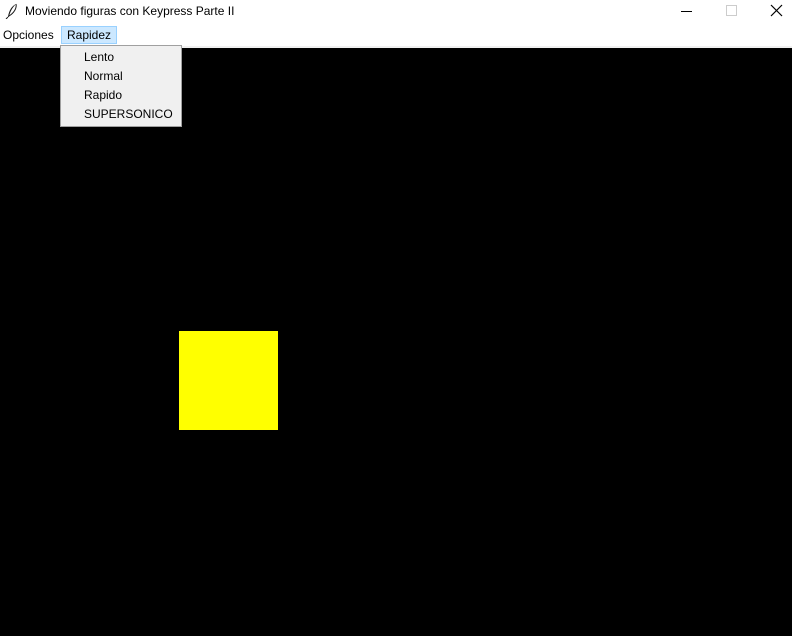  I want to click on menu-item-normal: Normal, so click(103, 76).